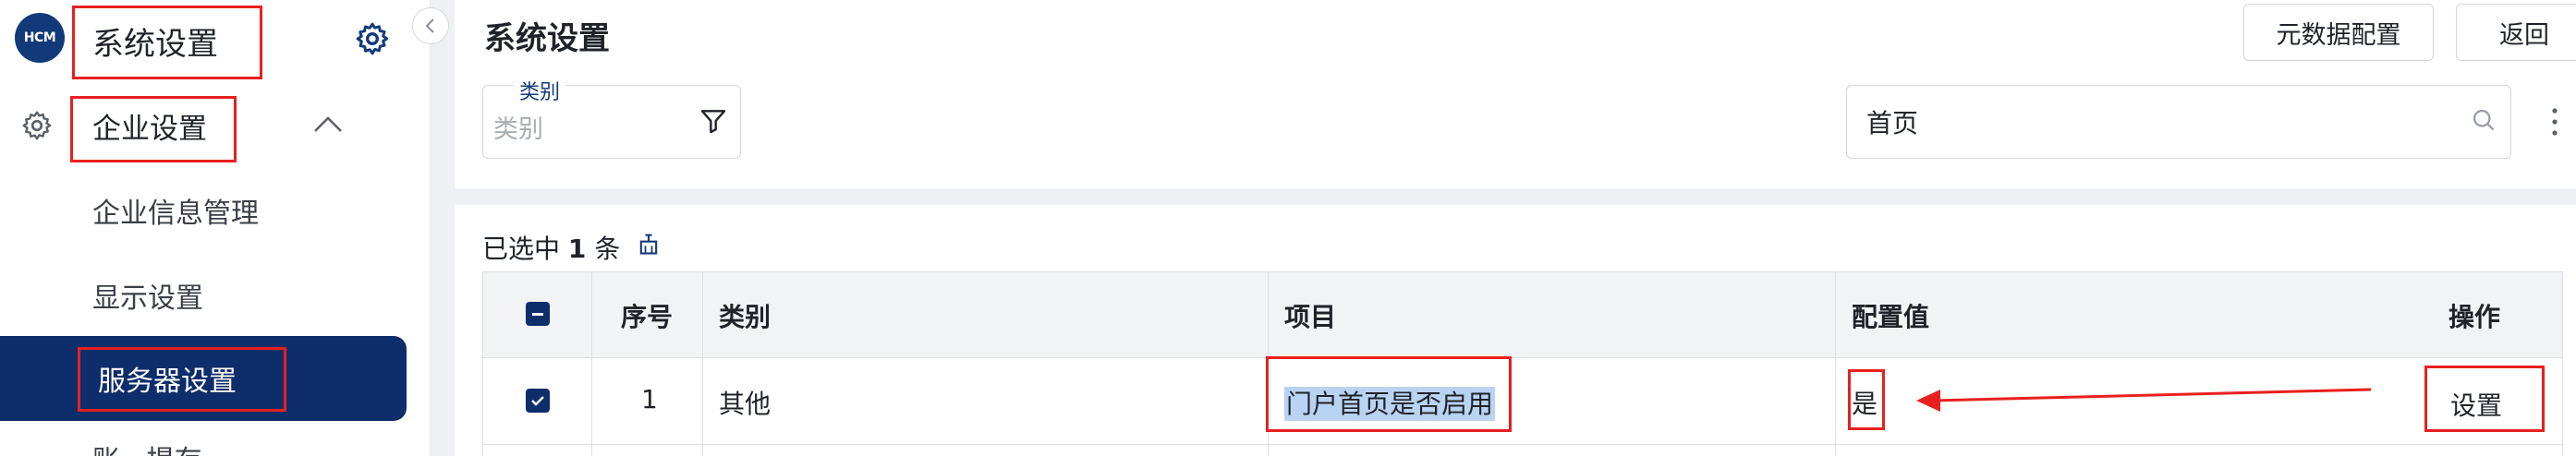 The width and height of the screenshot is (2576, 456). Describe the element at coordinates (521, 249) in the screenshot. I see `selection-prefix: 已选中` at that location.